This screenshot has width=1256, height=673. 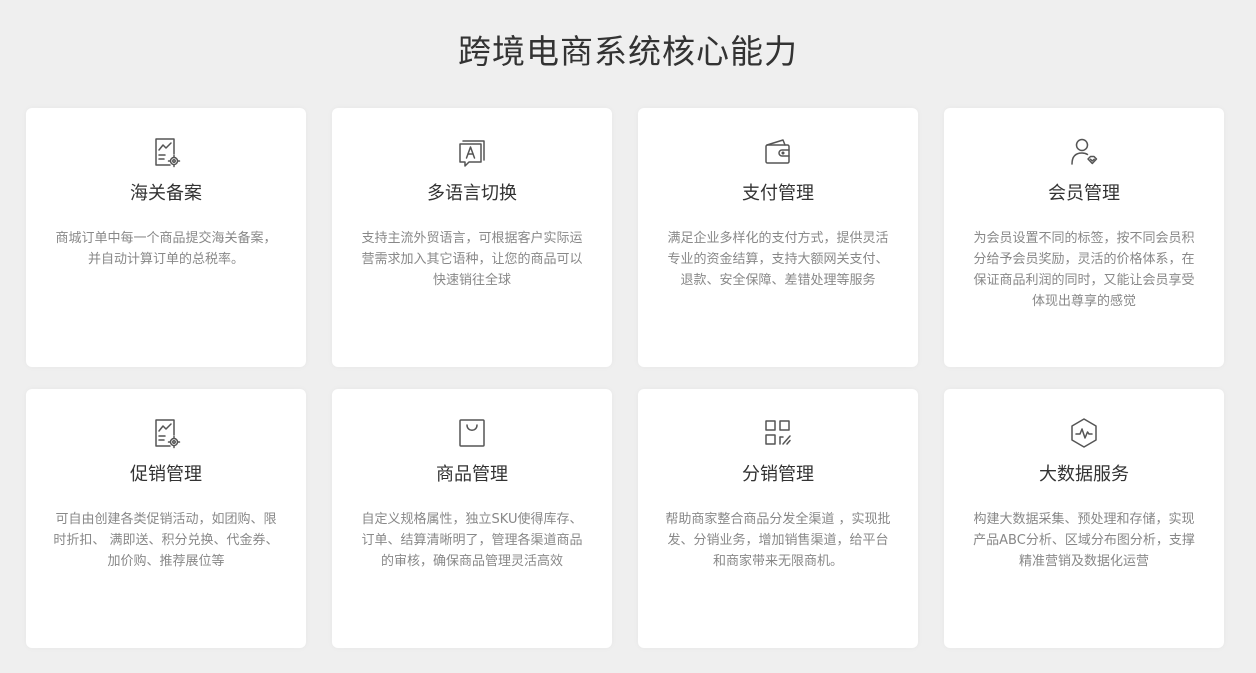 I want to click on card-title: 会员管理, so click(x=1084, y=193).